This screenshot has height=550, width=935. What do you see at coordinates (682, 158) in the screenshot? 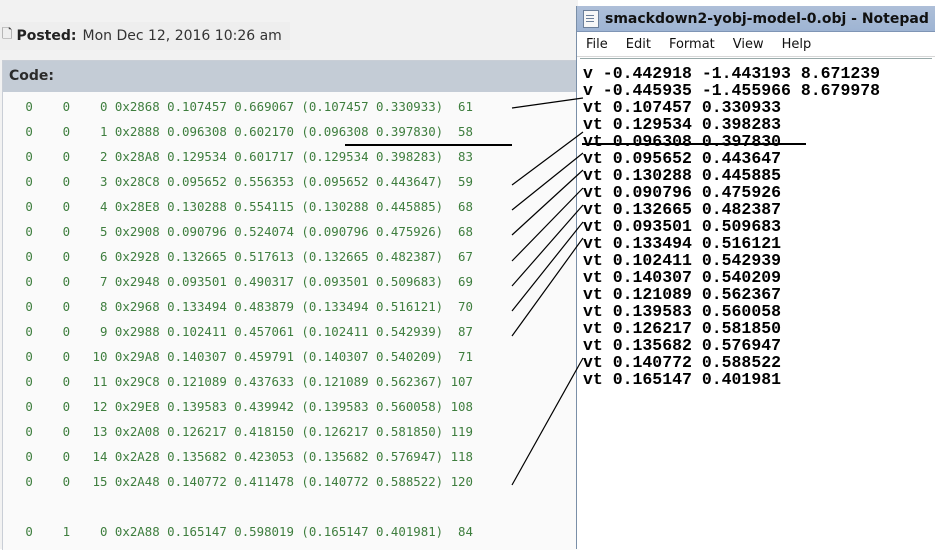
I see `text-line: vt 0.095652 0.443647` at bounding box center [682, 158].